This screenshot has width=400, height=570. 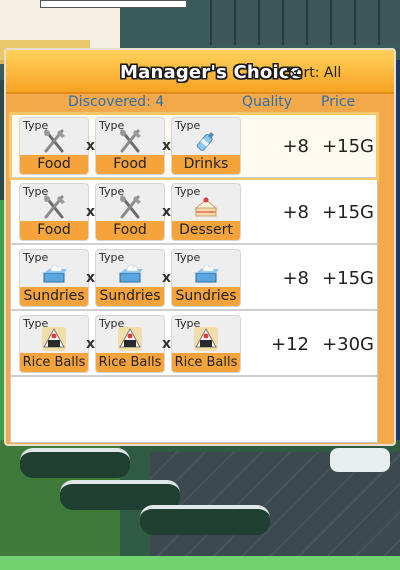 I want to click on sort-button: Sort: All, so click(x=313, y=73).